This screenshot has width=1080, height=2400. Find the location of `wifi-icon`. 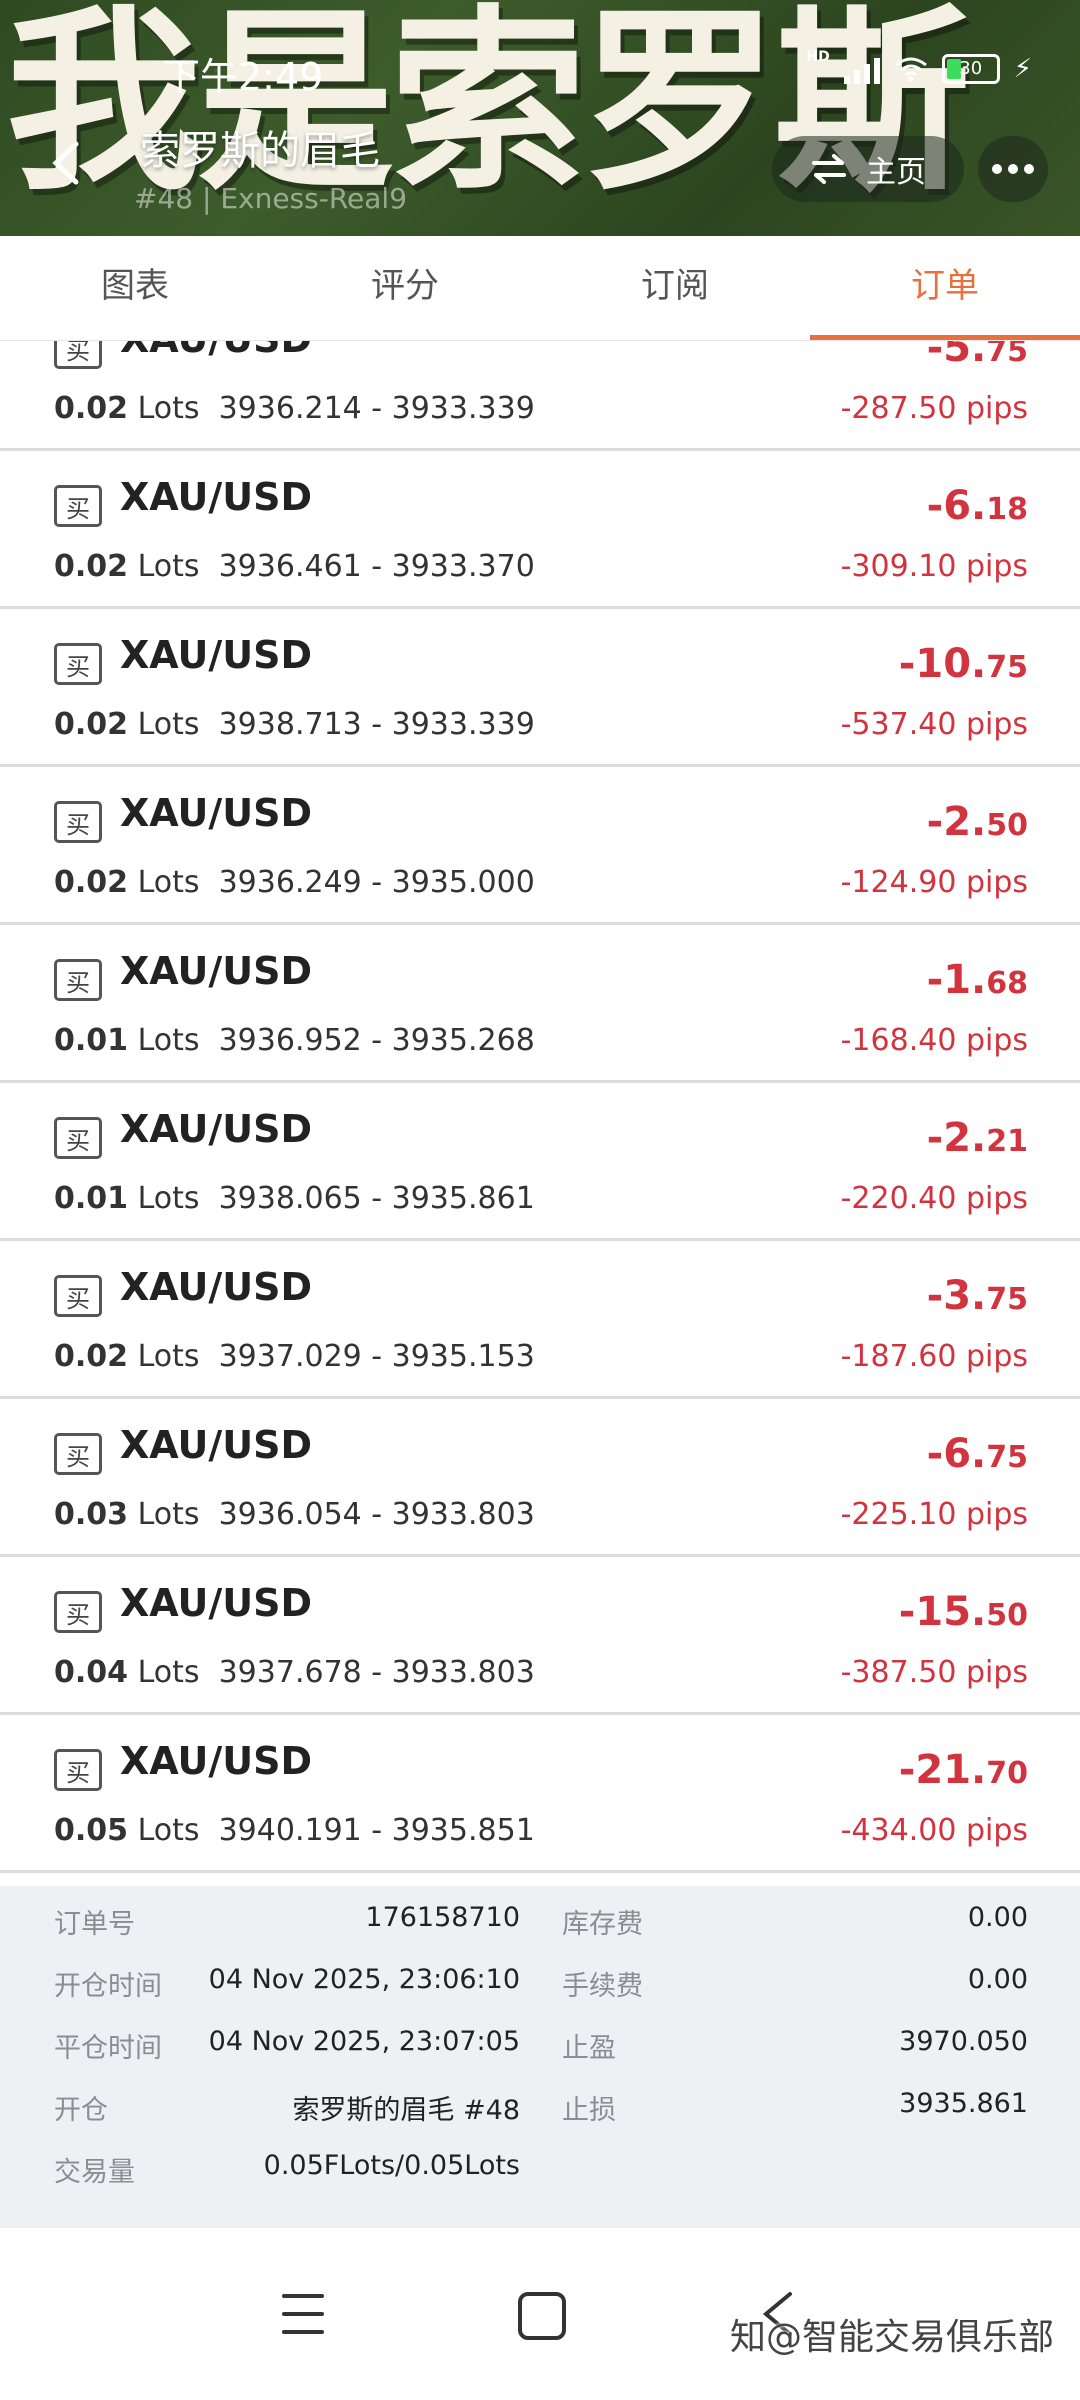

wifi-icon is located at coordinates (910, 69).